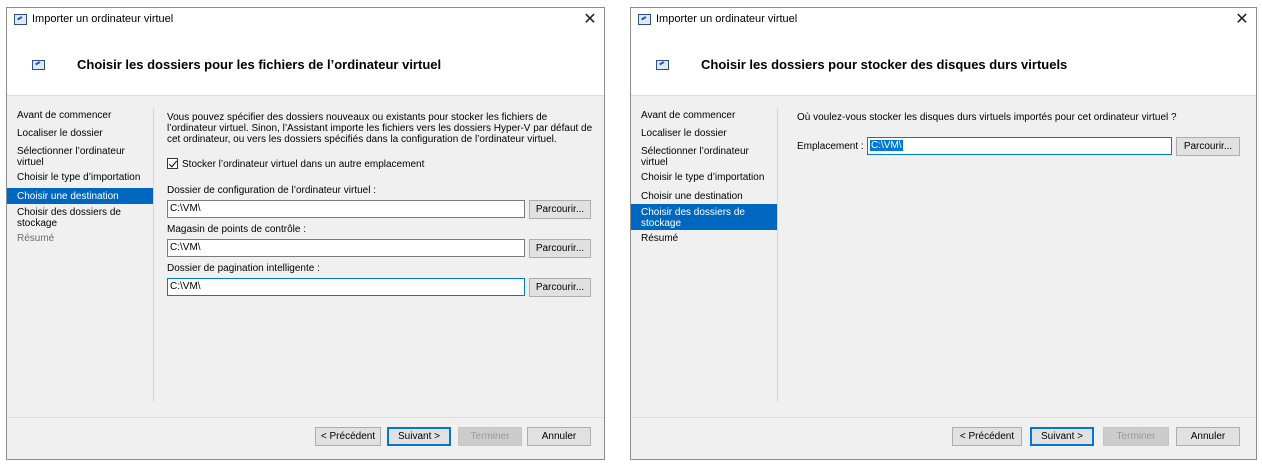  Describe the element at coordinates (346, 248) in the screenshot. I see `checkpoint-store-input: C:\VM\` at that location.